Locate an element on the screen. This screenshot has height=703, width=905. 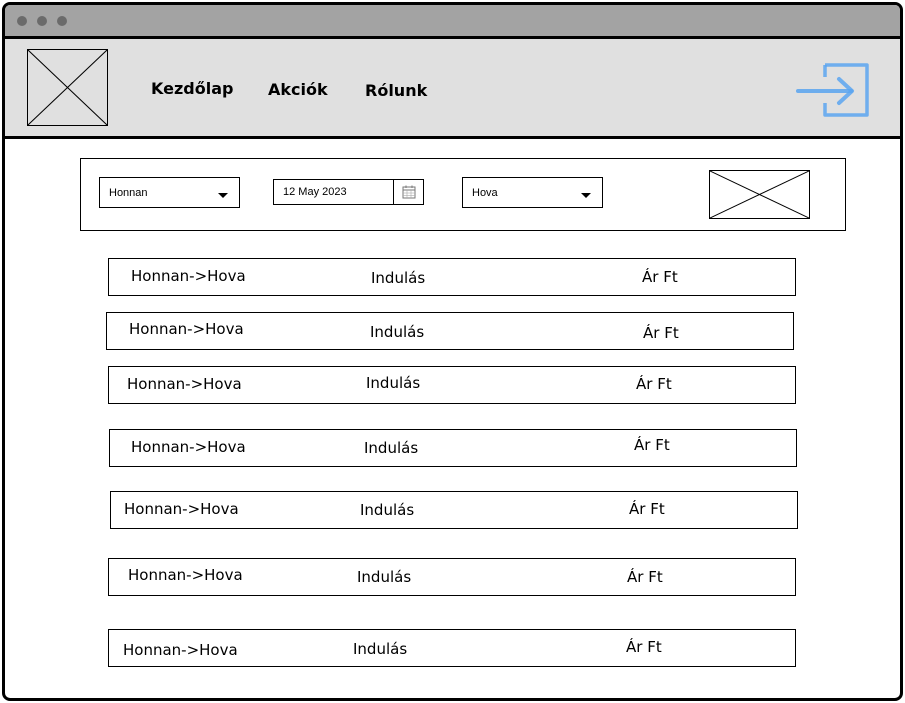
to-select: Hova is located at coordinates (532, 192).